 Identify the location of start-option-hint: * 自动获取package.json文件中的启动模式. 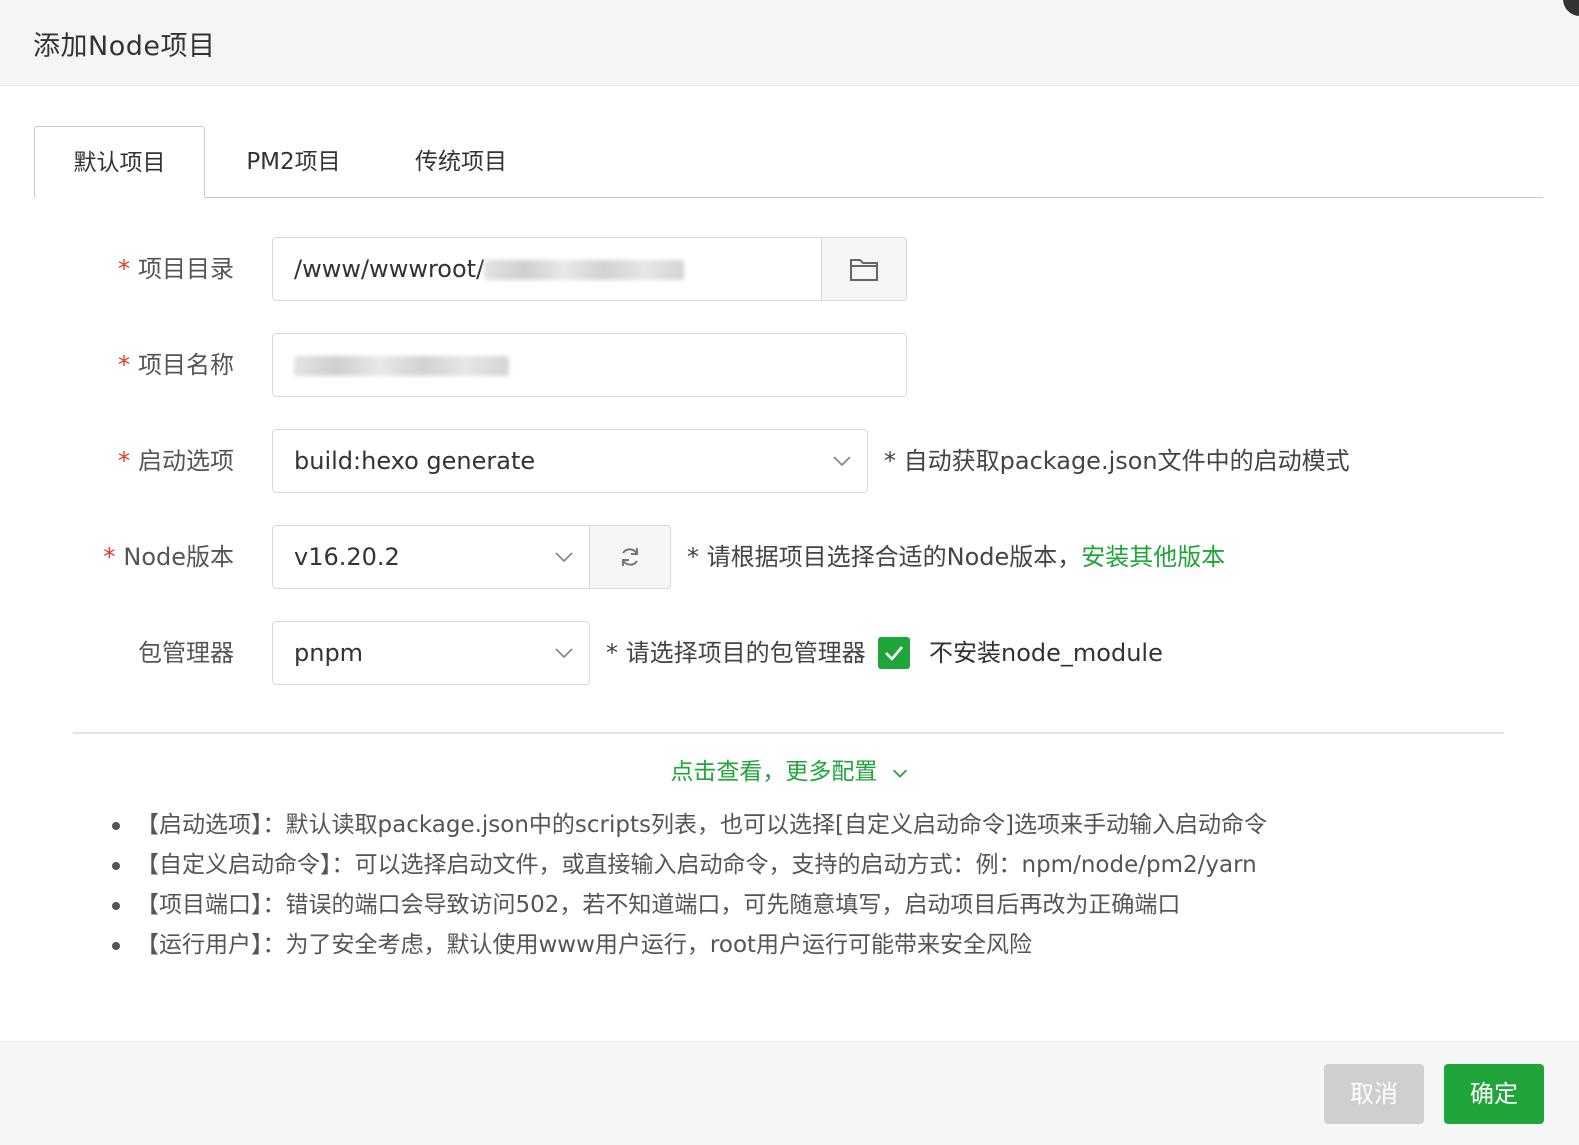
(1117, 461).